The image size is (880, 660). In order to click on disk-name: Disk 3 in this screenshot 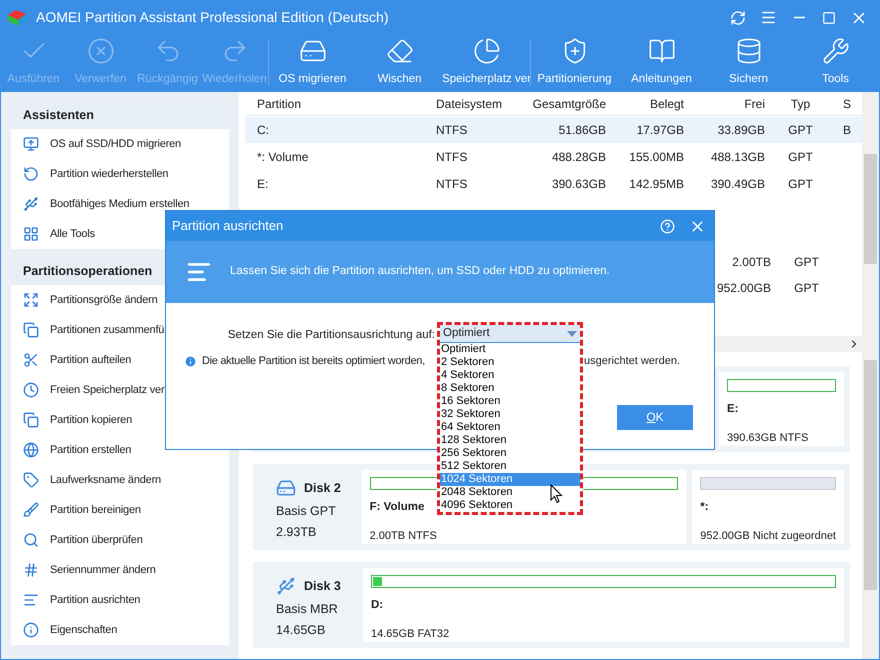, I will do `click(322, 586)`.